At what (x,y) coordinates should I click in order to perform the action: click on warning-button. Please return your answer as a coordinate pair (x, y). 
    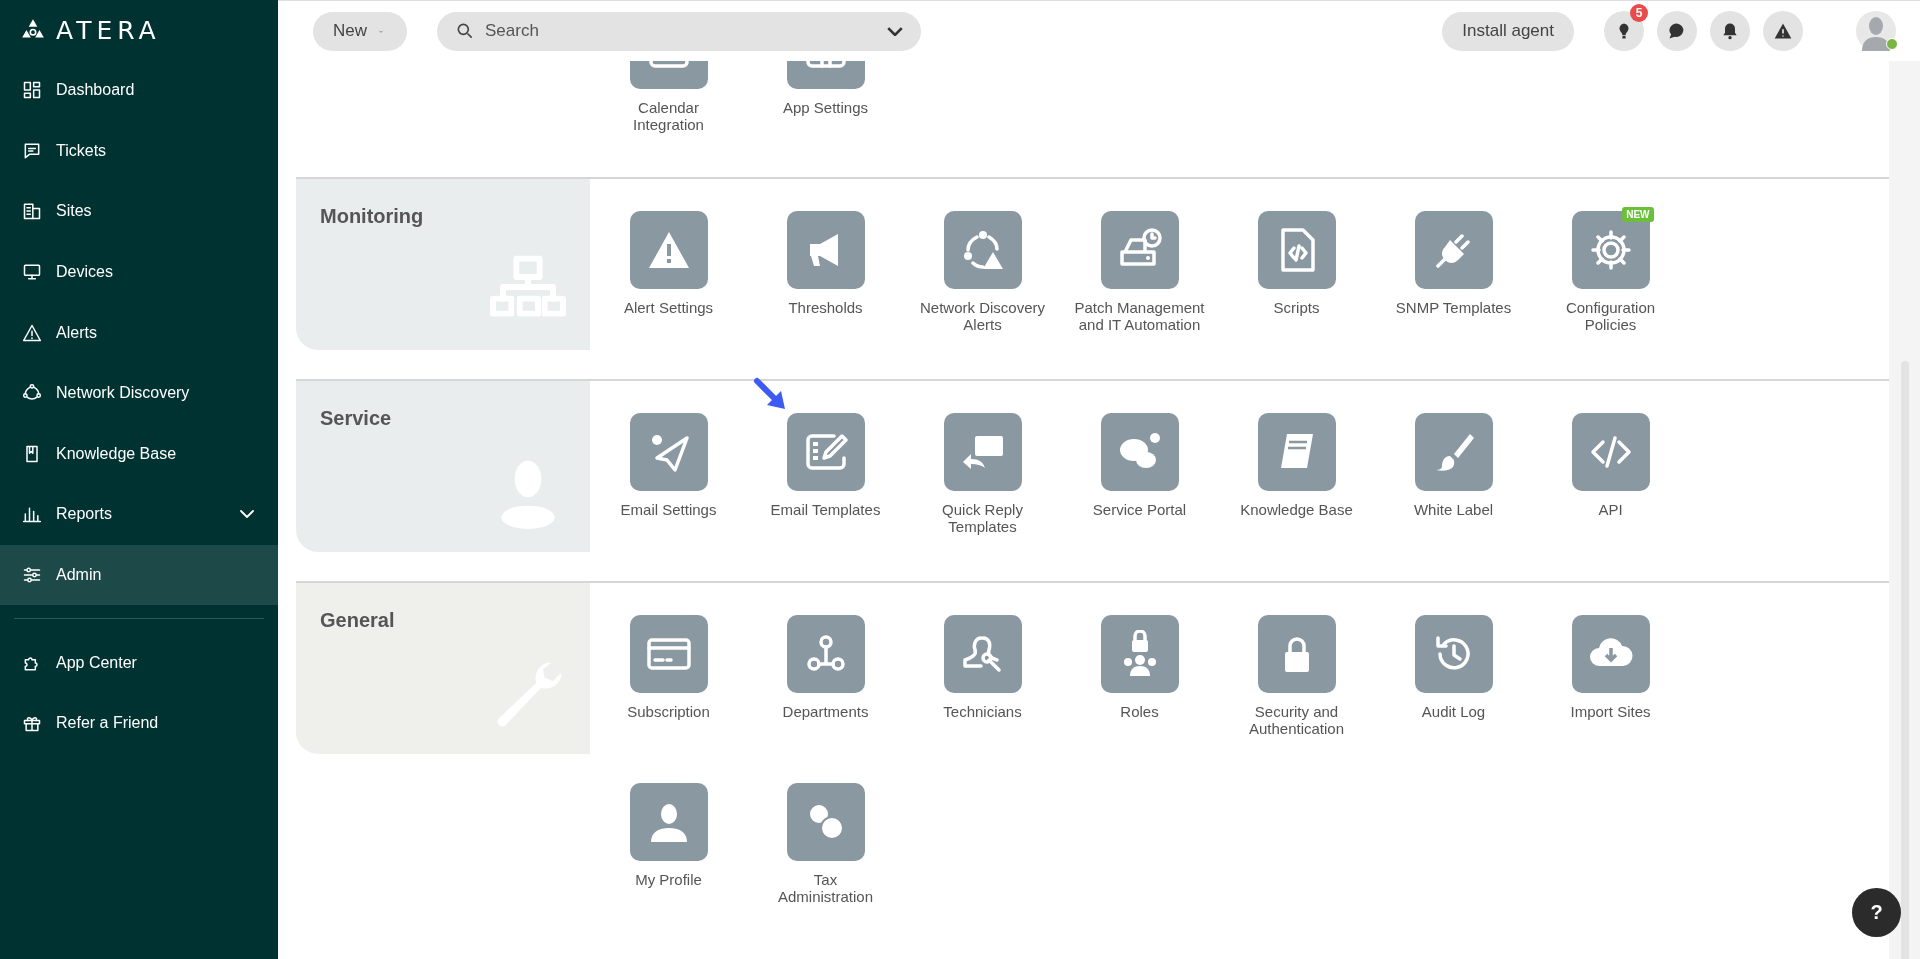
    Looking at the image, I should click on (1783, 31).